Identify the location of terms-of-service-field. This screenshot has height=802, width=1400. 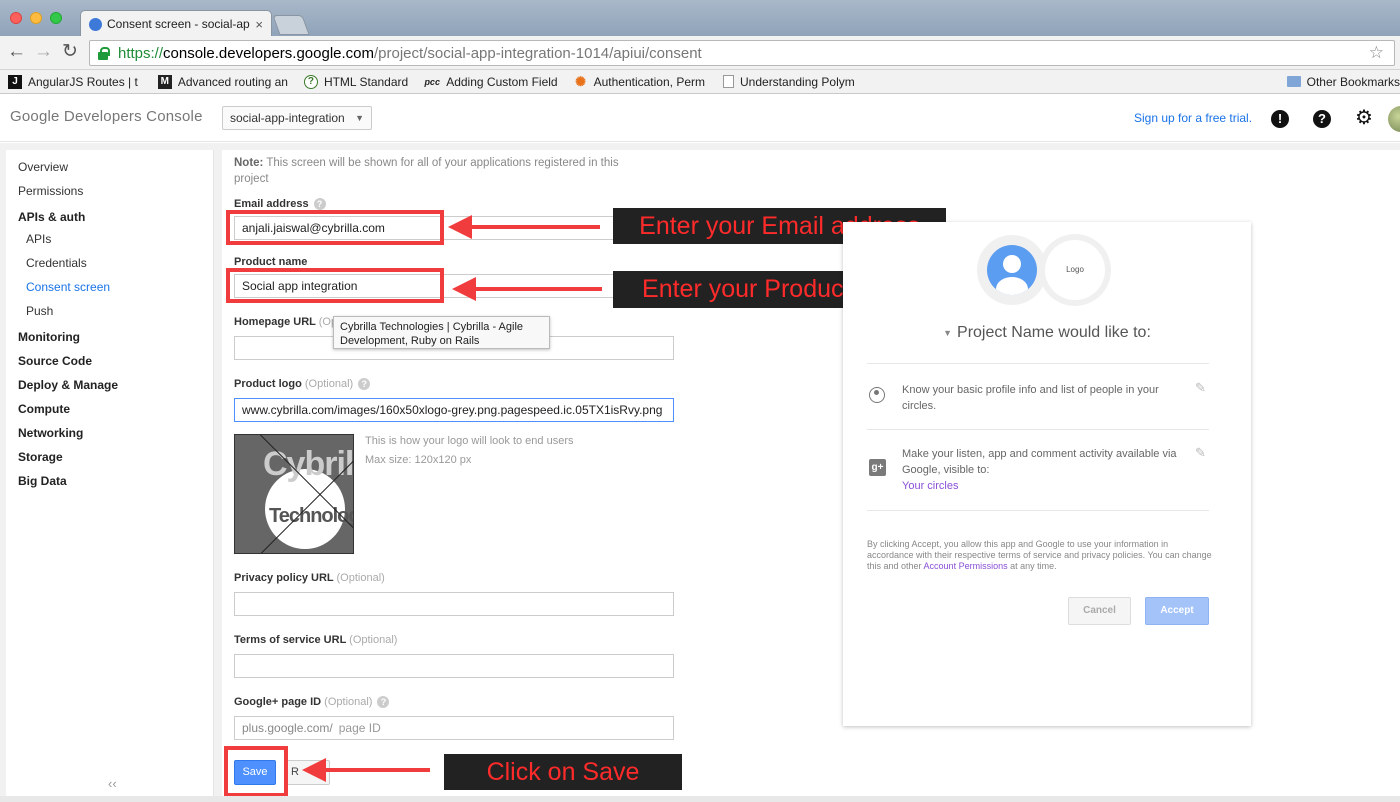
(454, 666).